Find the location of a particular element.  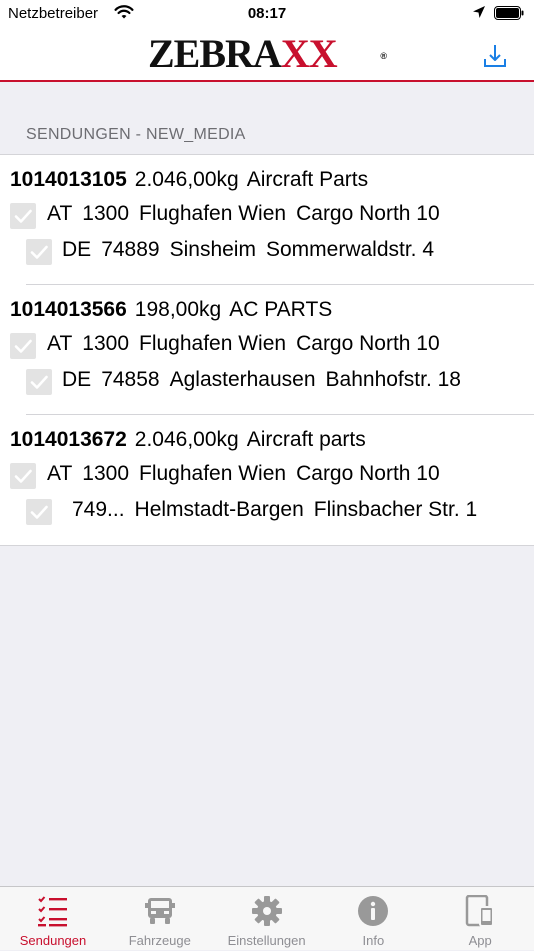

zebraxx-logo: ZEBRAXX ® is located at coordinates (267, 54).